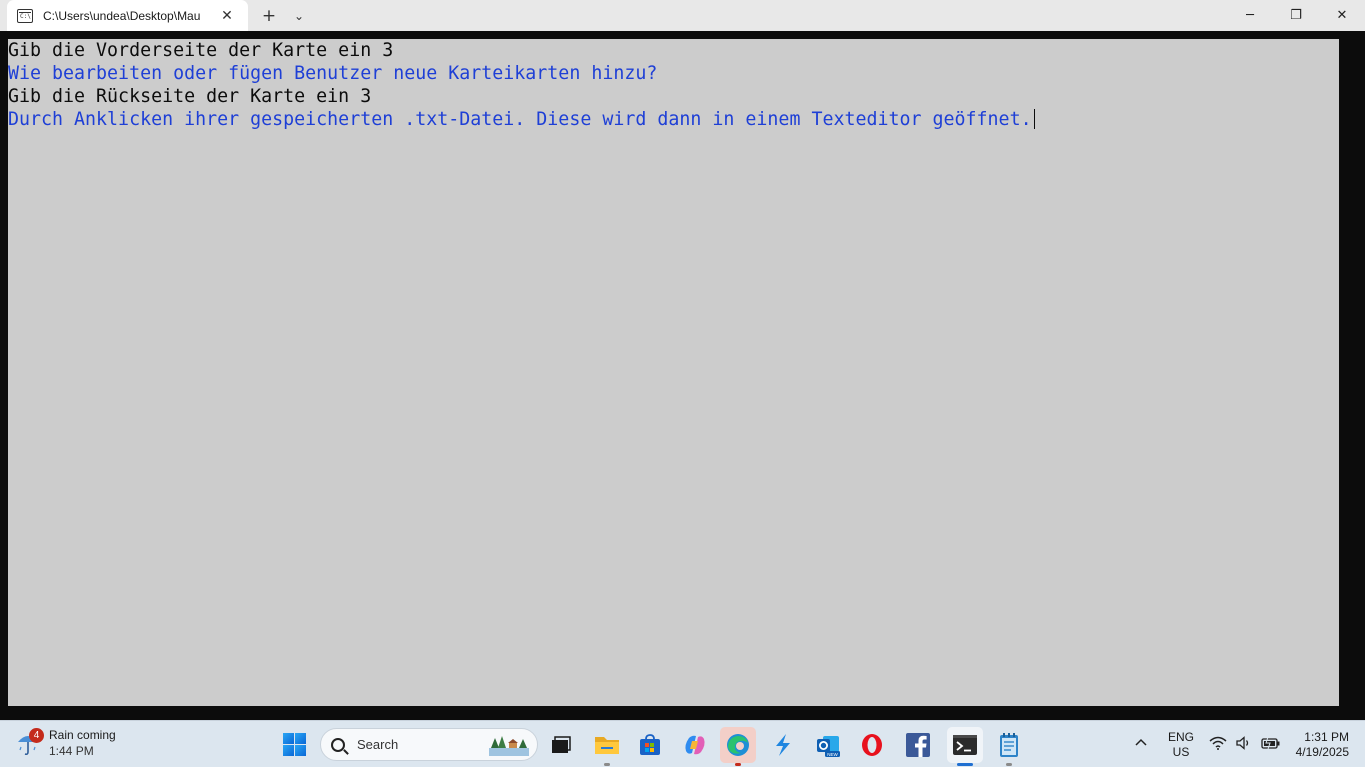 This screenshot has width=1365, height=767. I want to click on store-icon, so click(650, 744).